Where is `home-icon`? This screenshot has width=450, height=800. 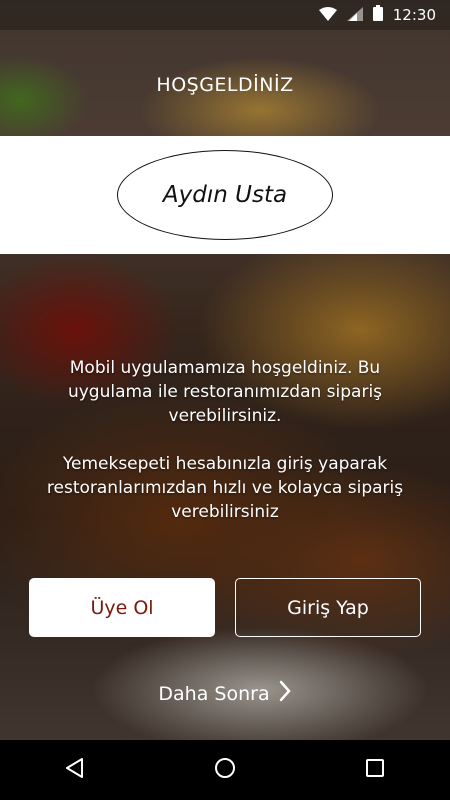 home-icon is located at coordinates (225, 770).